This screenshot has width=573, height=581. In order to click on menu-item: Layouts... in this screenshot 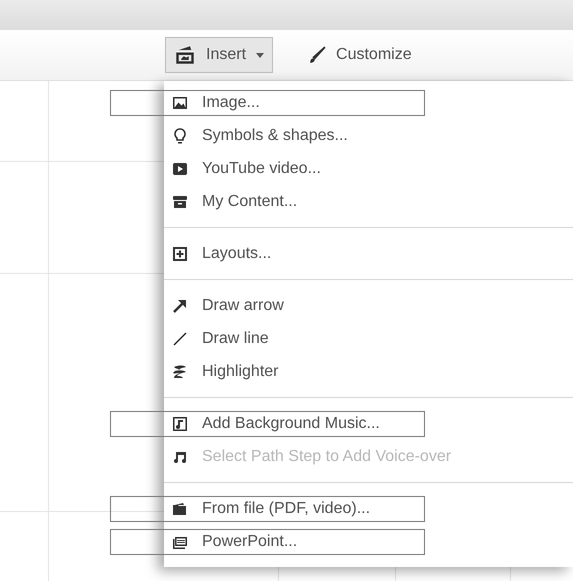, I will do `click(368, 253)`.